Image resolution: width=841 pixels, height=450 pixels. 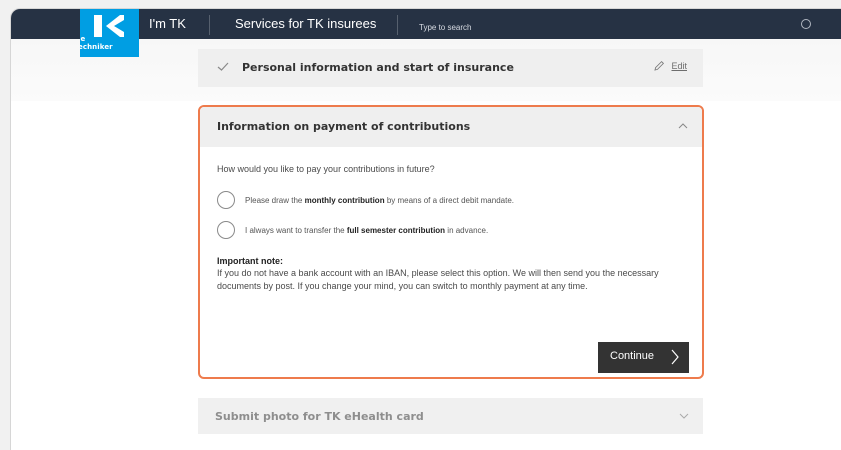 What do you see at coordinates (226, 230) in the screenshot?
I see `radio-semester` at bounding box center [226, 230].